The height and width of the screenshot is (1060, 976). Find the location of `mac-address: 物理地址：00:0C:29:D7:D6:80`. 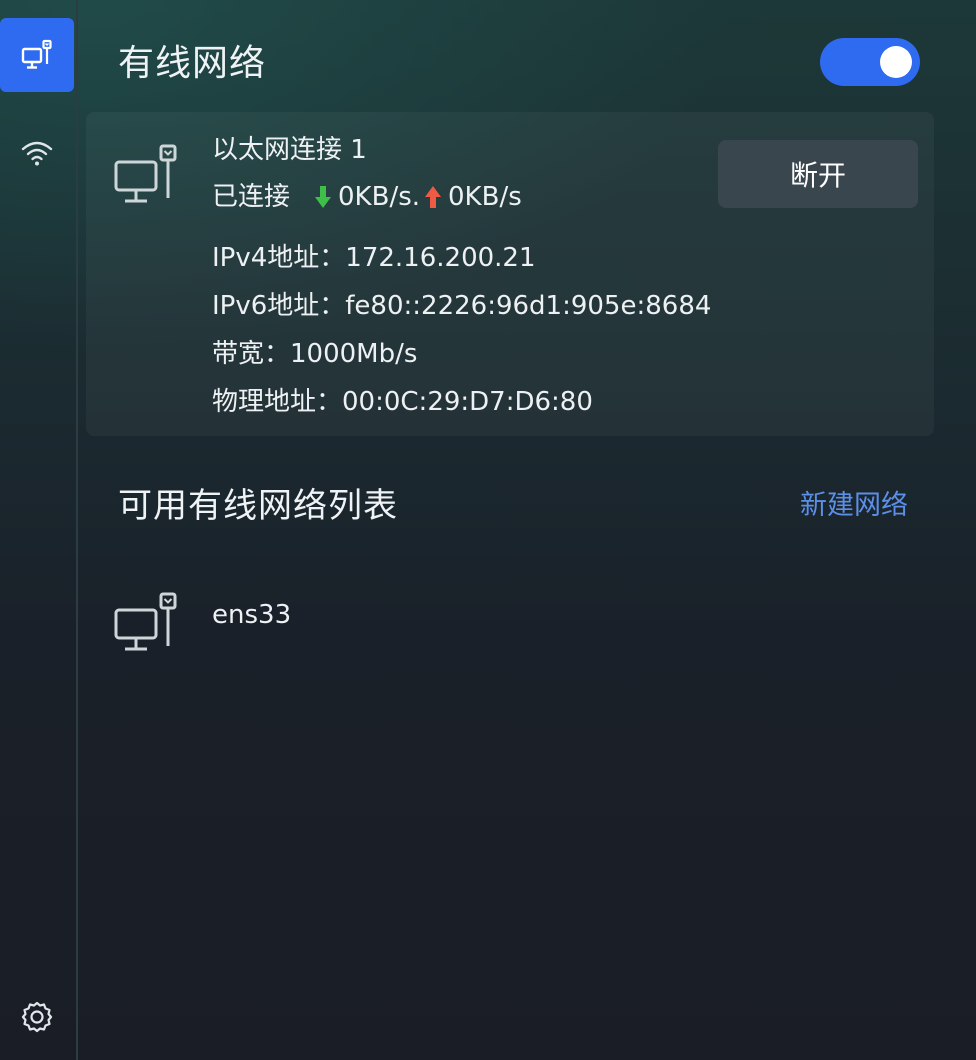

mac-address: 物理地址：00:0C:29:D7:D6:80 is located at coordinates (402, 402).